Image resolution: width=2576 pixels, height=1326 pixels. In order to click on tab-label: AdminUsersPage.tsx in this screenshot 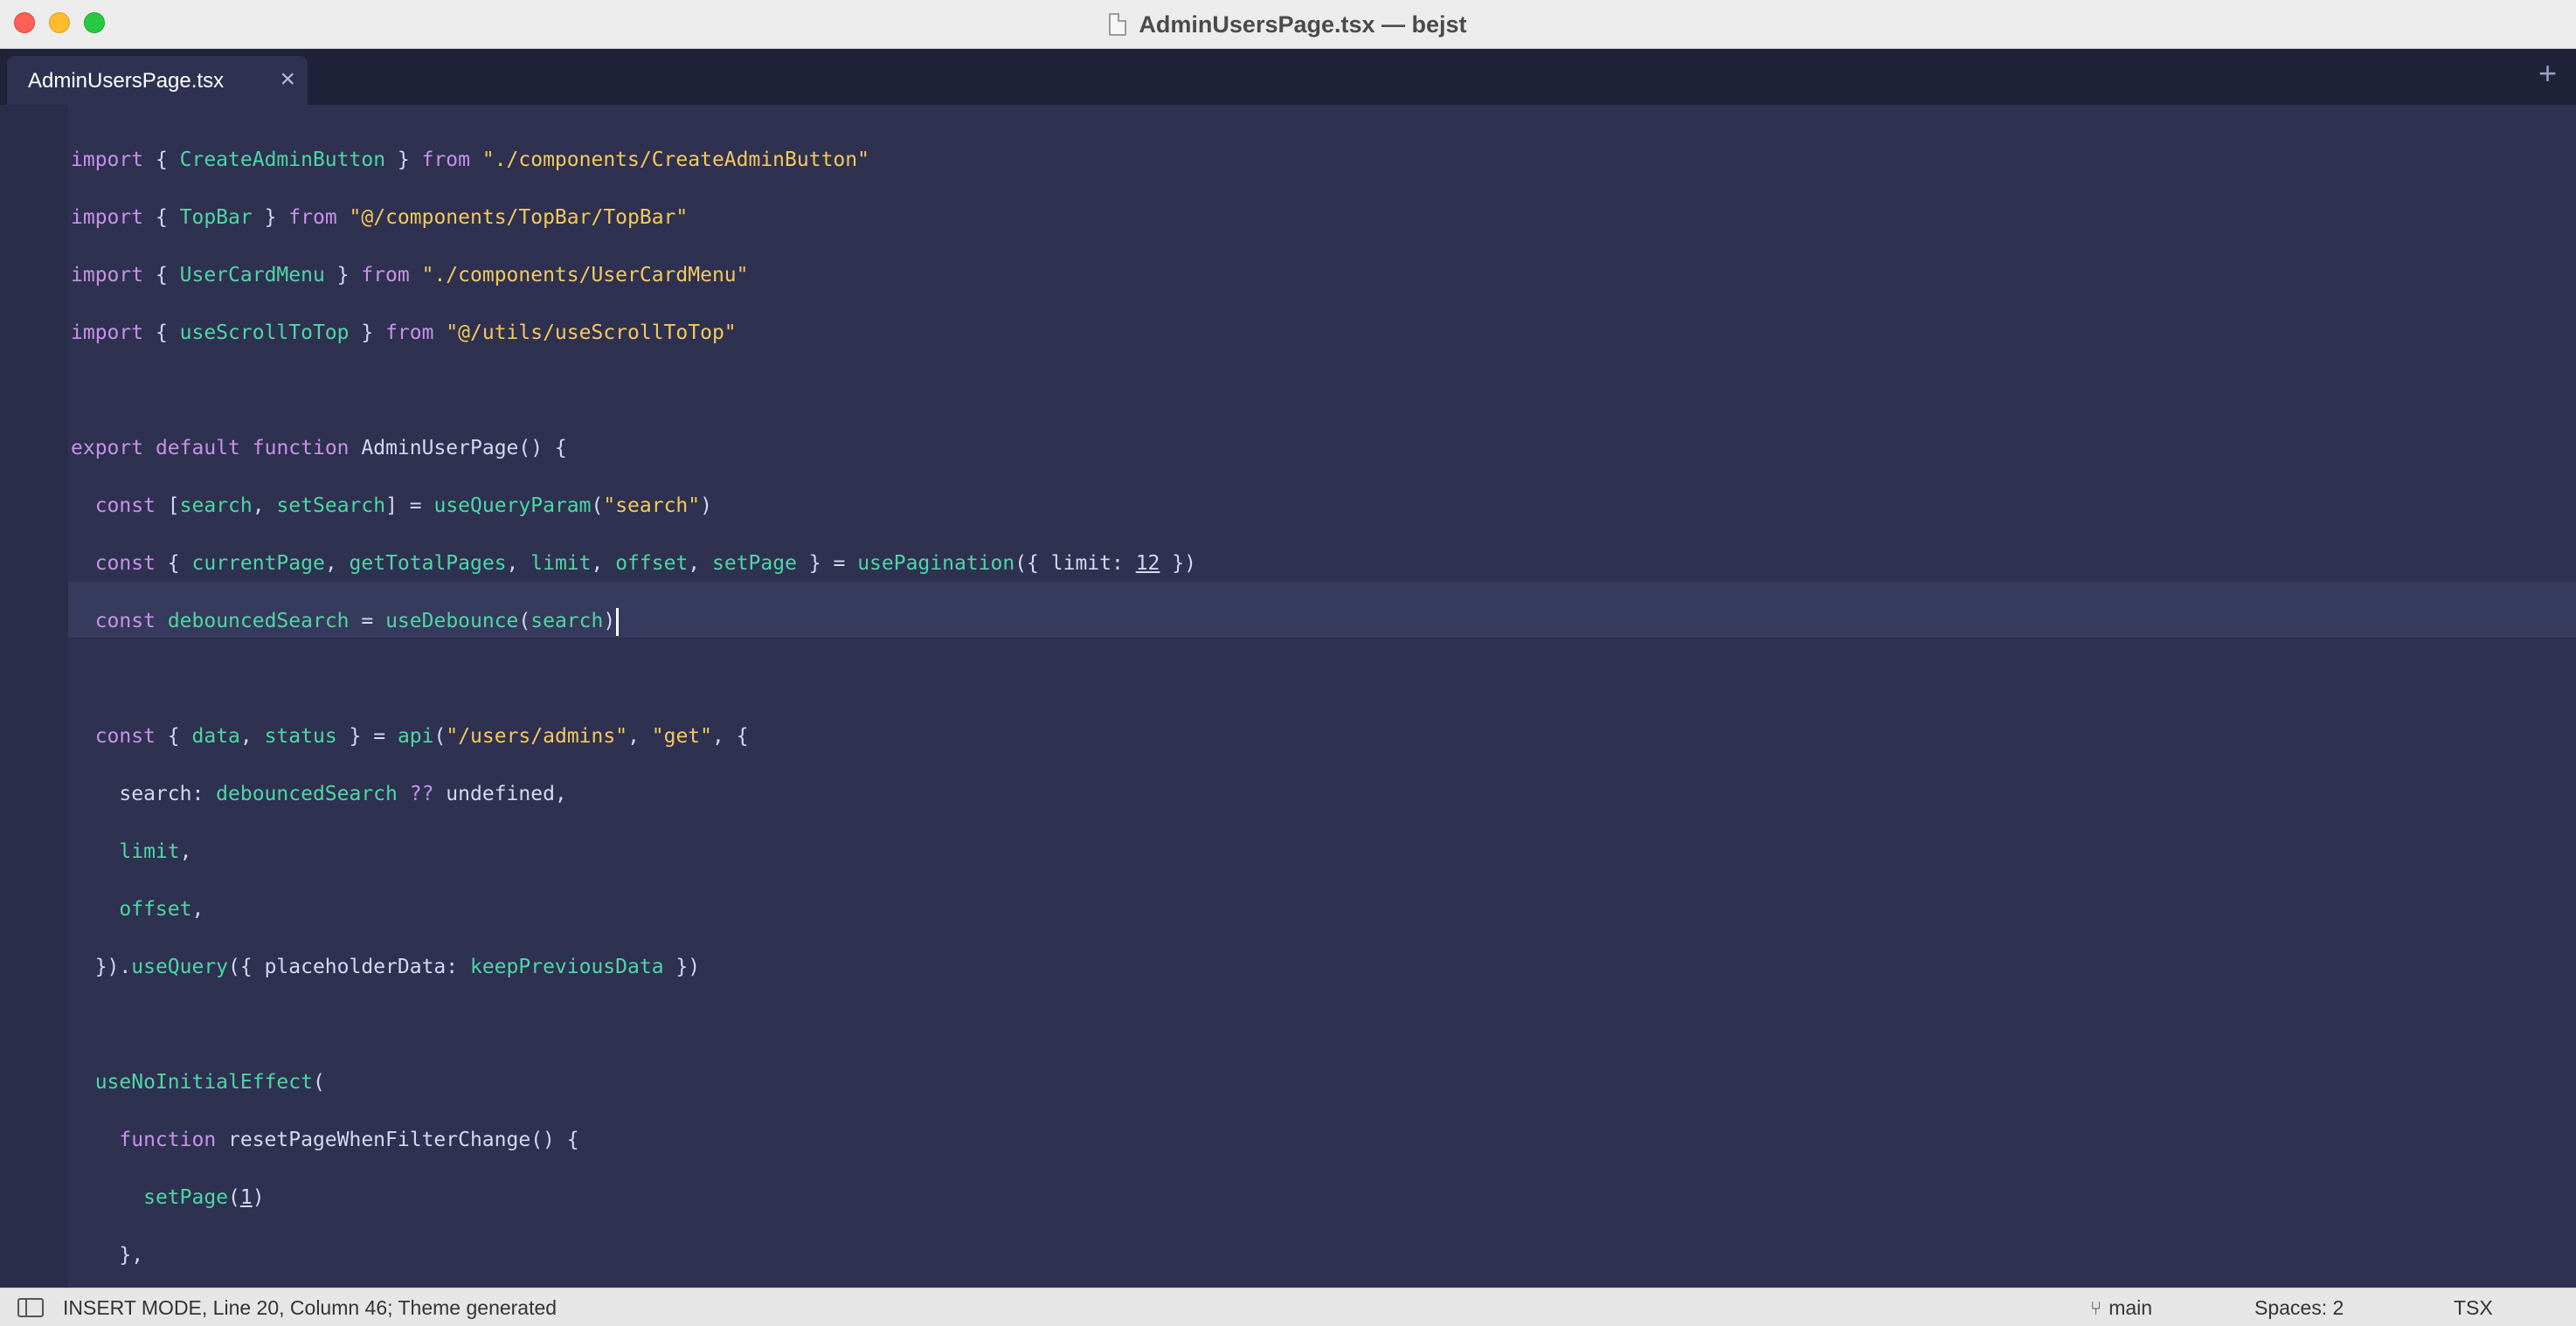, I will do `click(126, 81)`.